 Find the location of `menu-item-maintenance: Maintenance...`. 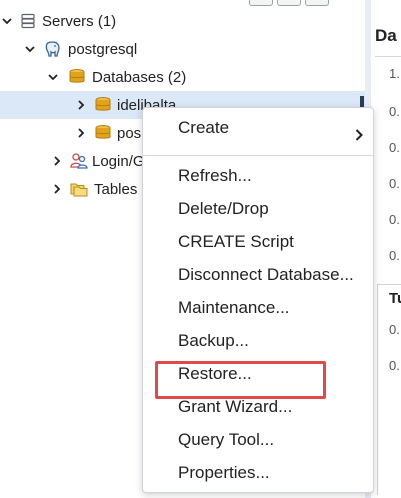

menu-item-maintenance: Maintenance... is located at coordinates (258, 308).